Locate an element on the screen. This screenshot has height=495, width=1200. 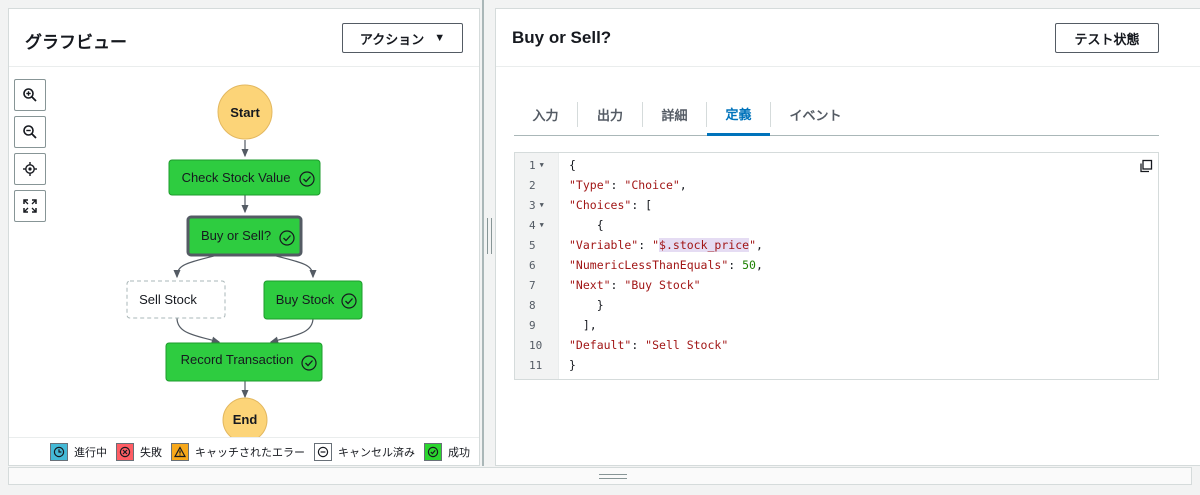
edge-buy-record is located at coordinates (291, 330).